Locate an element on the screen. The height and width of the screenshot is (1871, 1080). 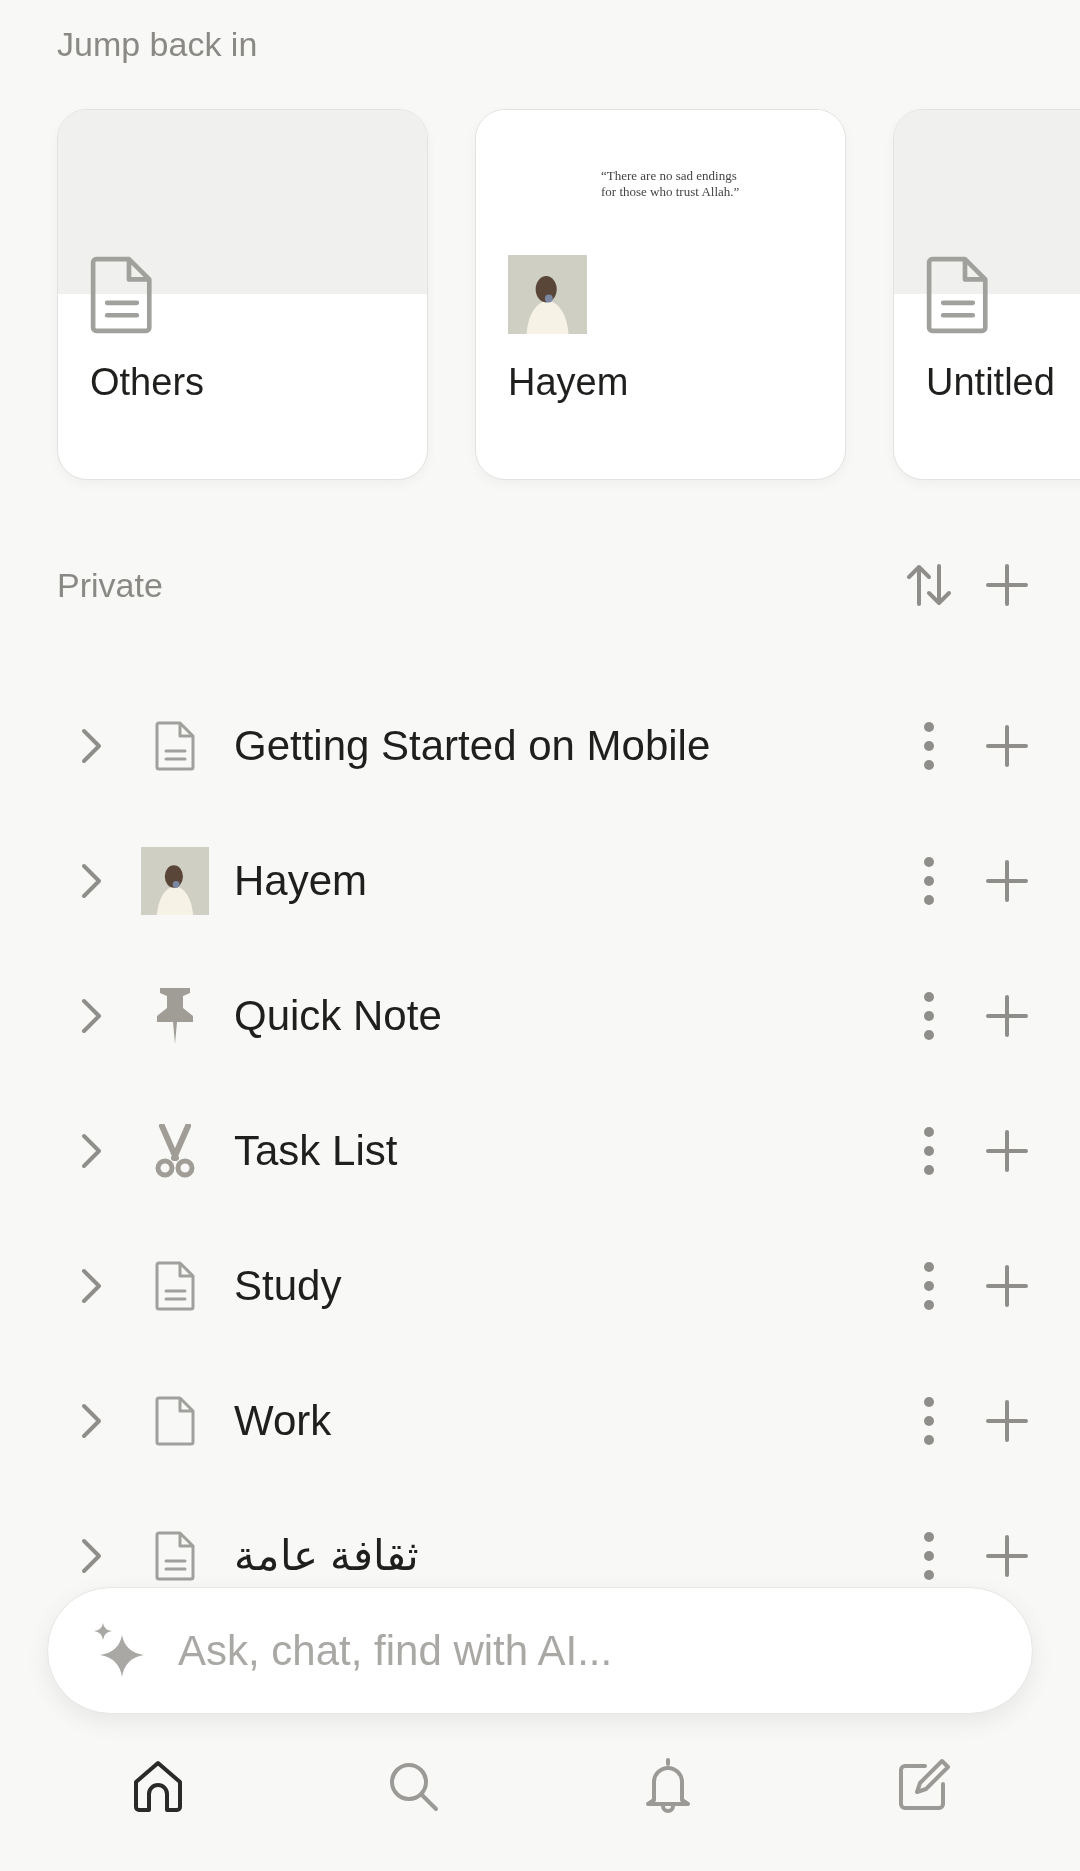
page-link: ثقافة عامة is located at coordinates (555, 1555).